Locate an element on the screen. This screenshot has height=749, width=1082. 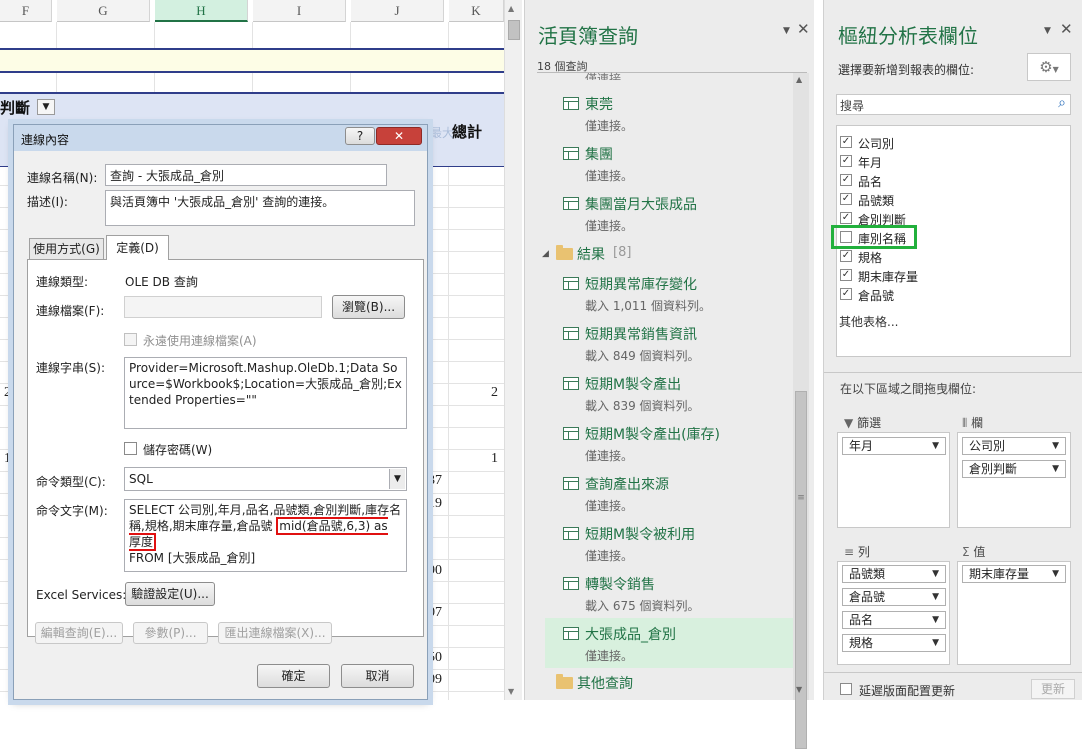
queries-scrollbar: ▲ ≡ ▼ is located at coordinates (801, 411).